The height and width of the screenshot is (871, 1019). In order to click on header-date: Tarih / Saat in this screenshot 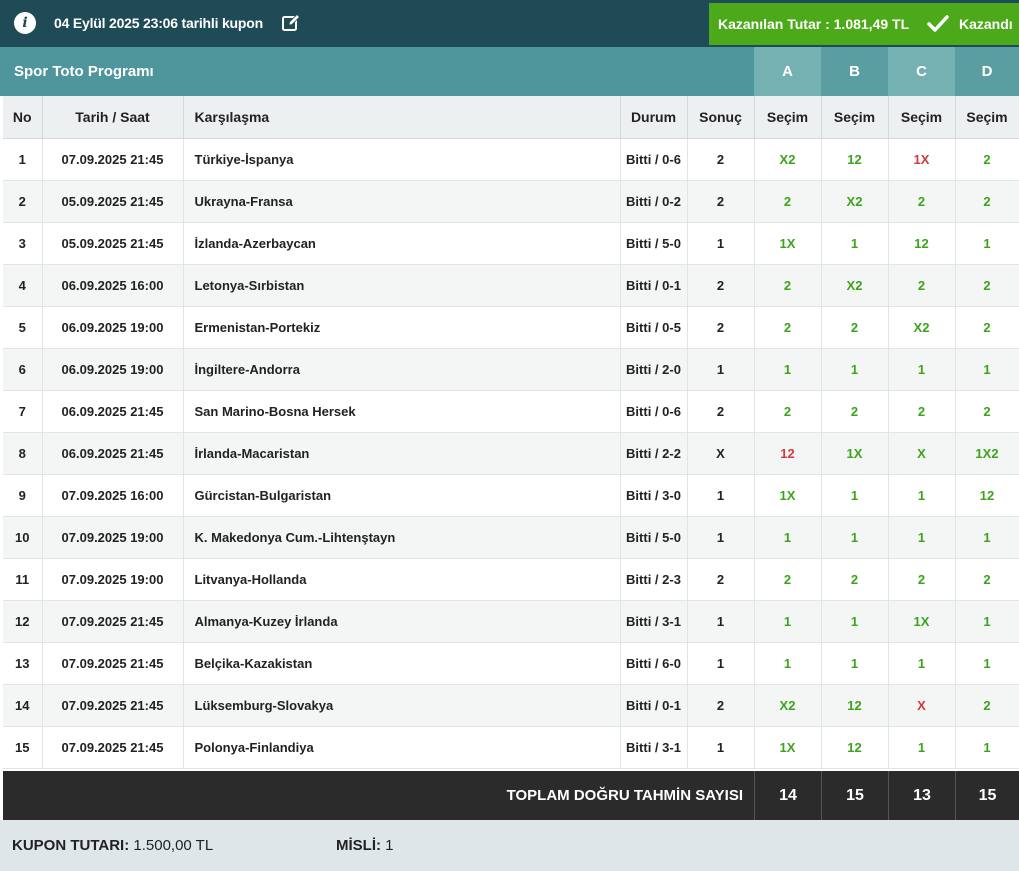, I will do `click(113, 117)`.